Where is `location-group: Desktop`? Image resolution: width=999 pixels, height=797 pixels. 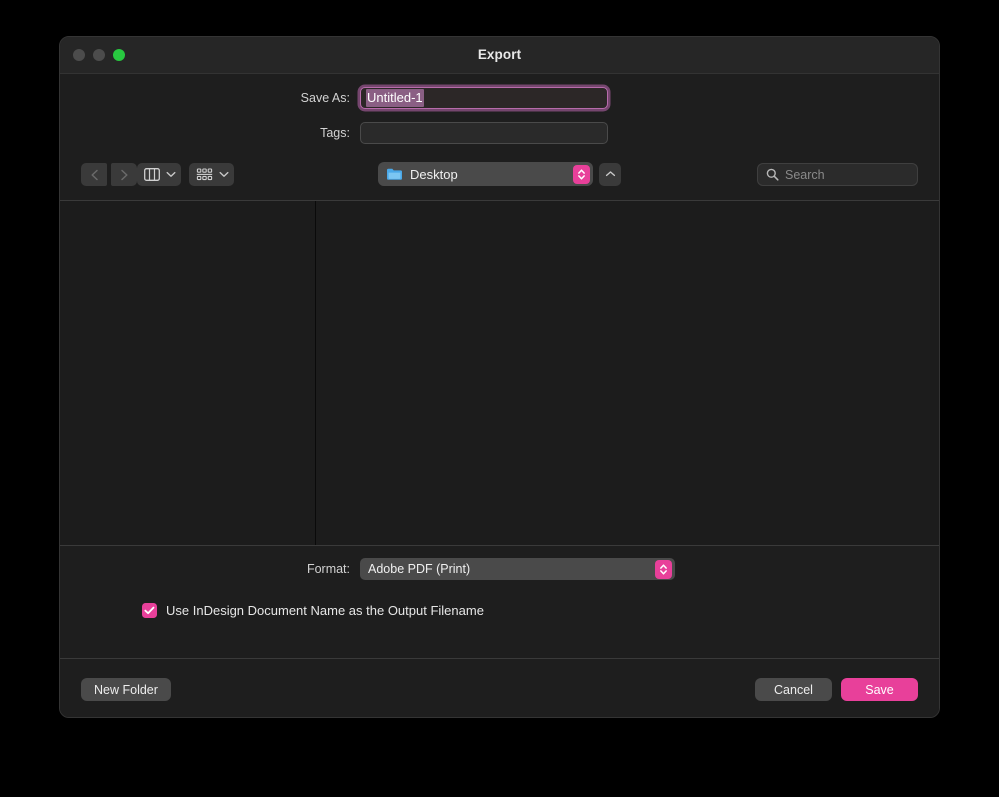 location-group: Desktop is located at coordinates (499, 174).